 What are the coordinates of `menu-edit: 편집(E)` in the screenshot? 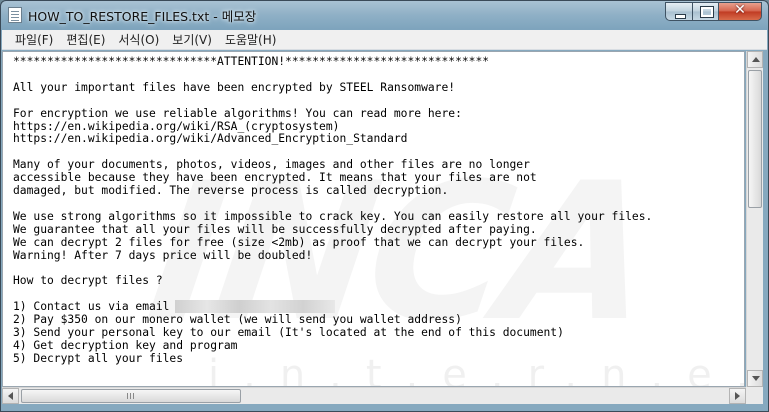 It's located at (85, 39).